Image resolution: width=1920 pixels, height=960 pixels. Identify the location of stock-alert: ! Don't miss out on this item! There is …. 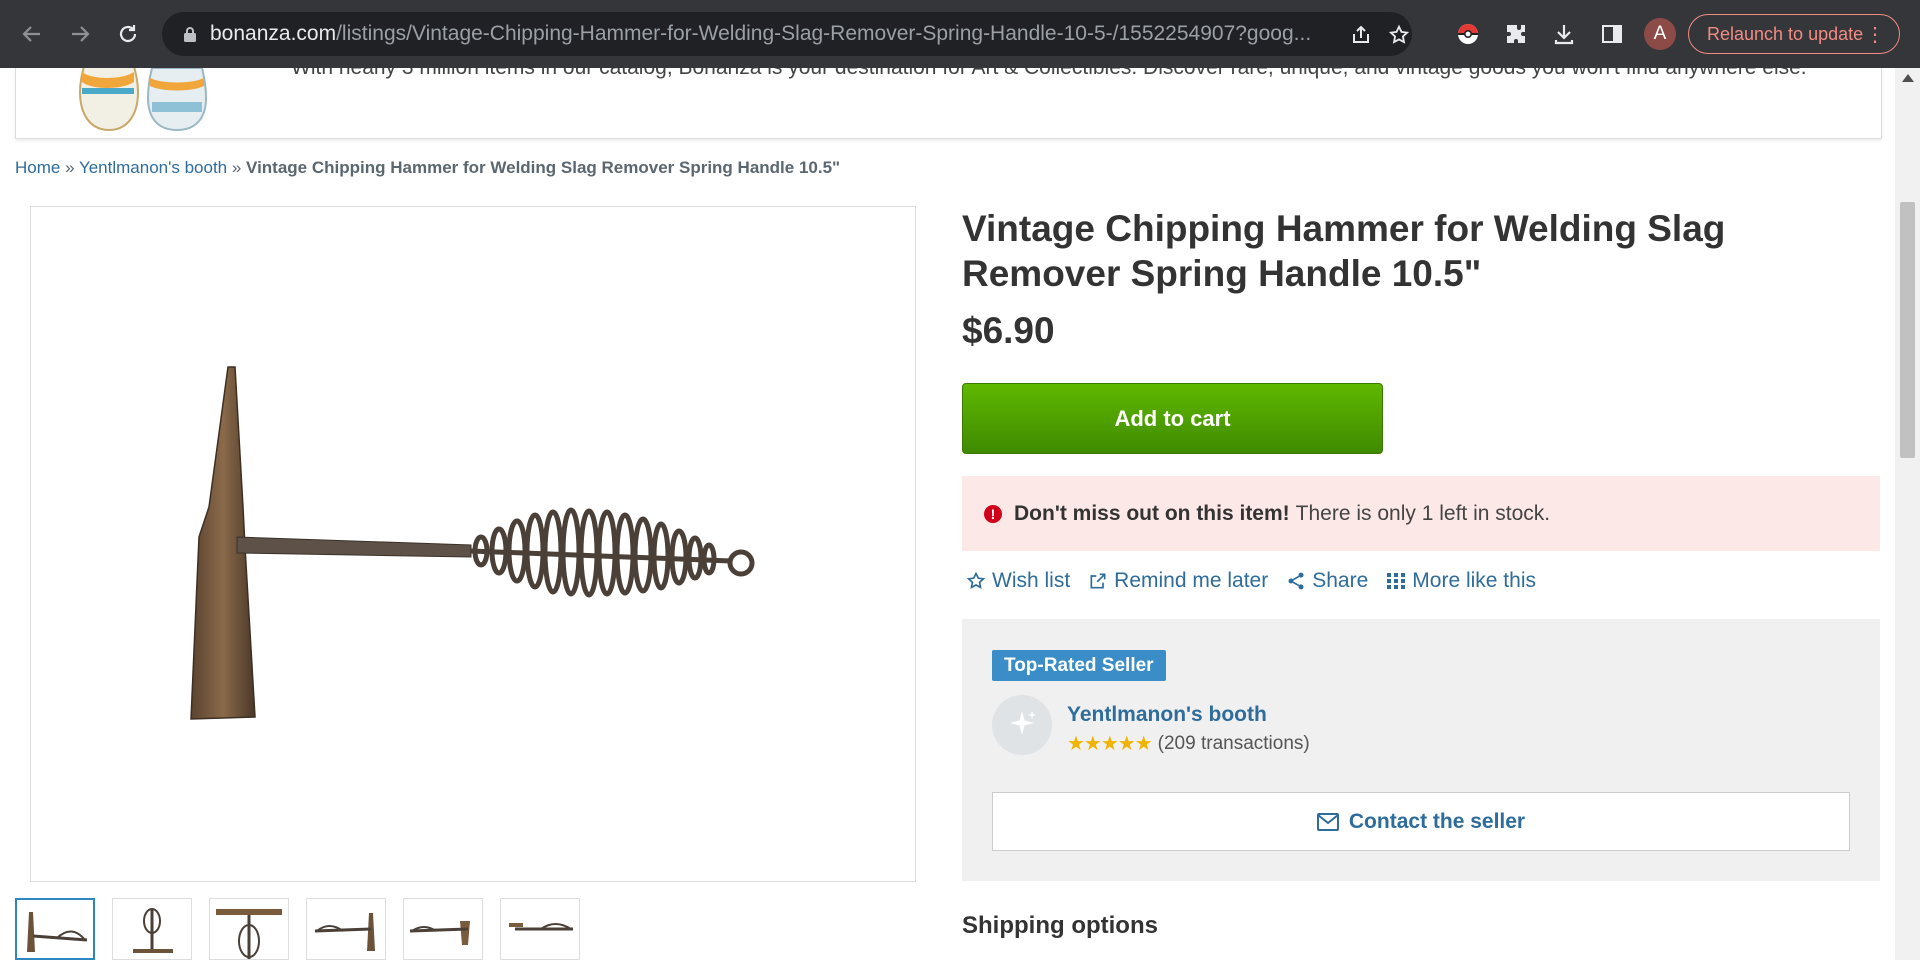
(1421, 513).